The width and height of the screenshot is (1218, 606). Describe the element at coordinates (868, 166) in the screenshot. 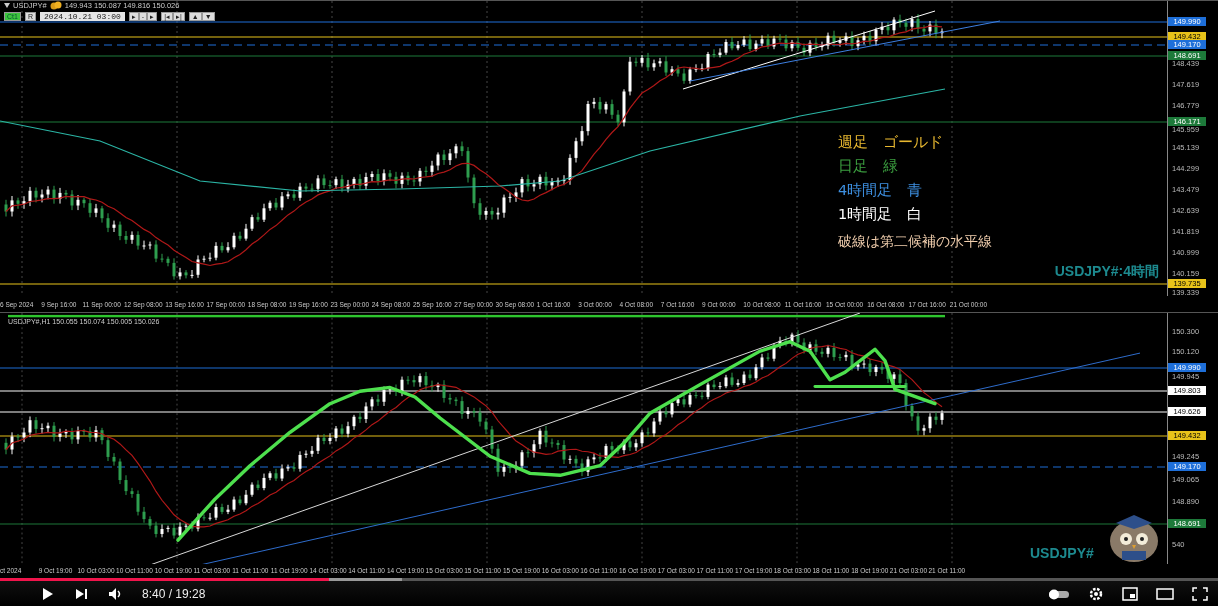

I see `legend-text: 日足 緑` at that location.